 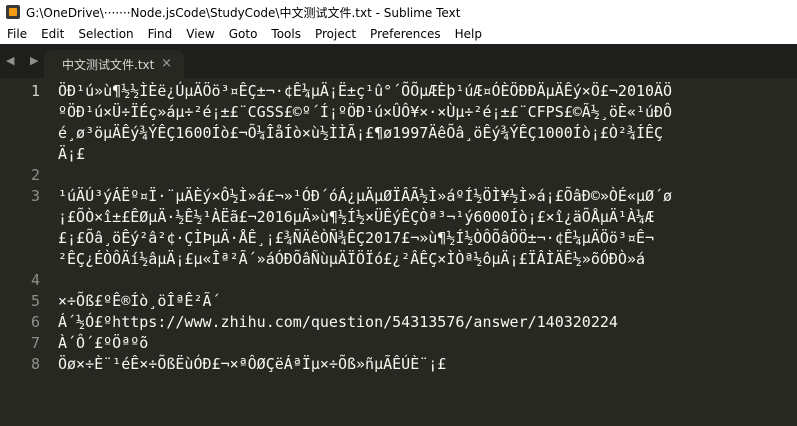 I want to click on menu-edit: Edit, so click(x=52, y=34).